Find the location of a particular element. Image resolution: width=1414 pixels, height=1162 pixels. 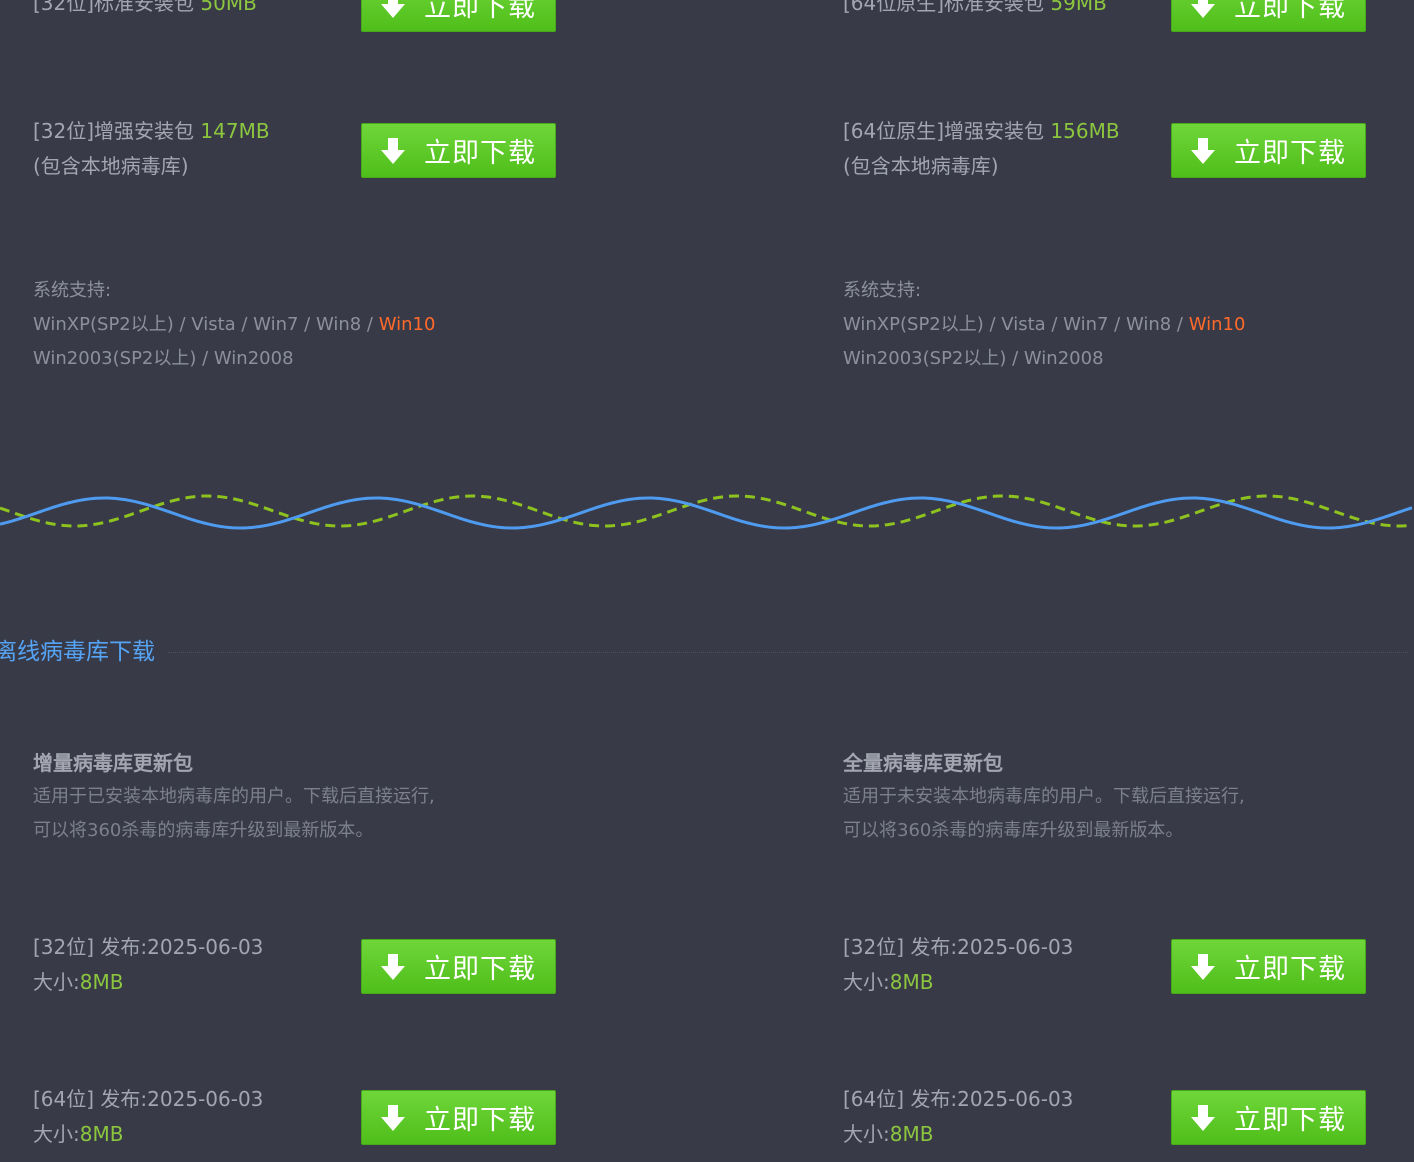

section-divider is located at coordinates (788, 652).